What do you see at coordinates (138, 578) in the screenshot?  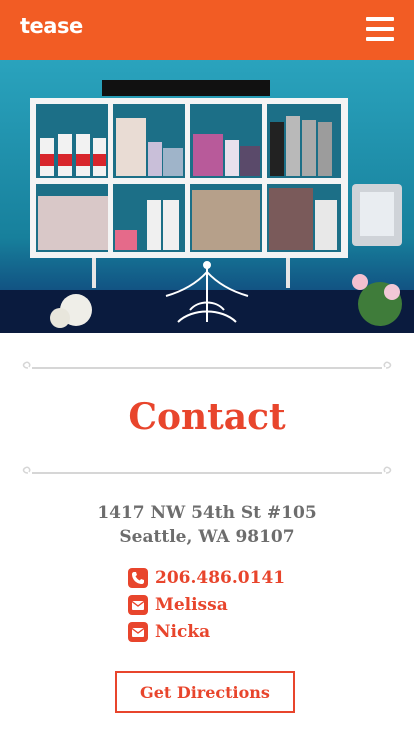 I see `phone-icon` at bounding box center [138, 578].